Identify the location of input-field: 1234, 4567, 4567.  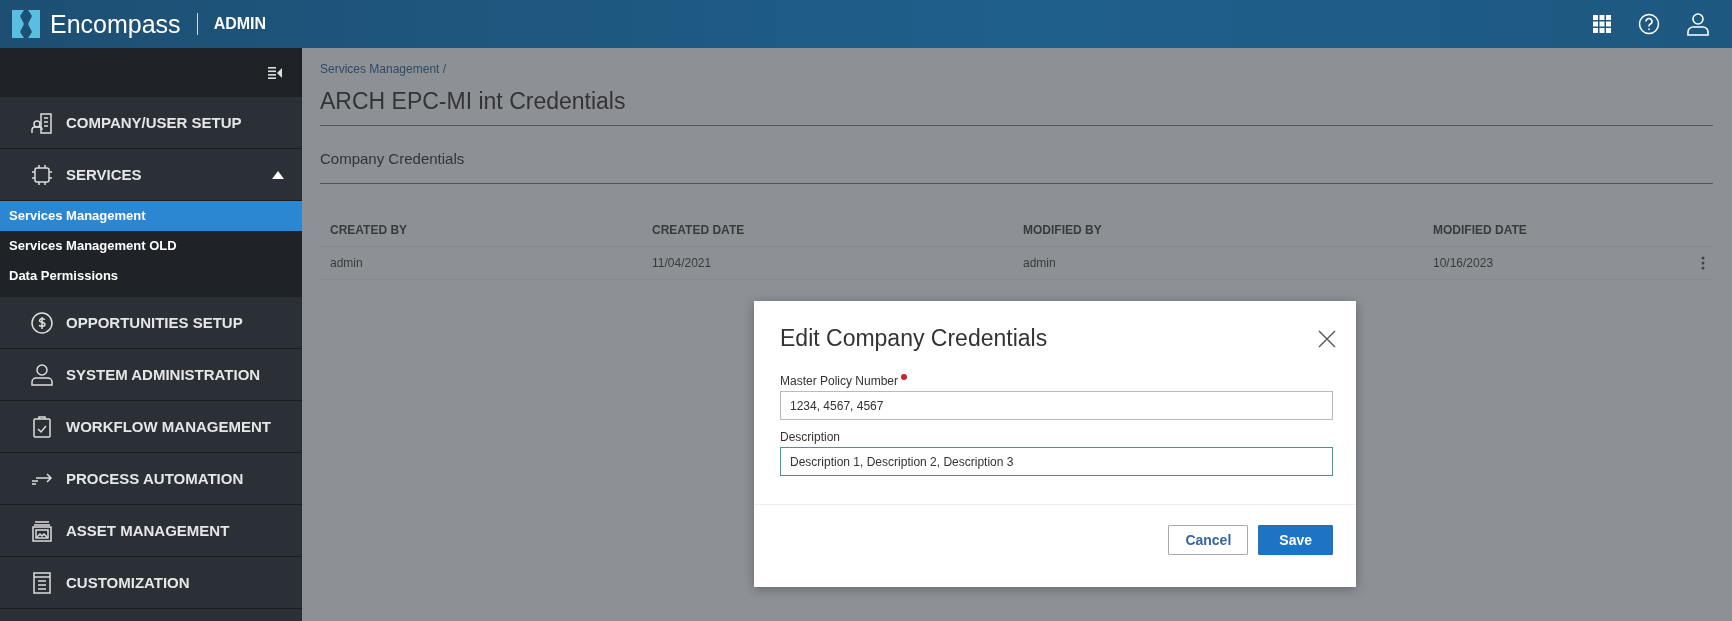
(1056, 405).